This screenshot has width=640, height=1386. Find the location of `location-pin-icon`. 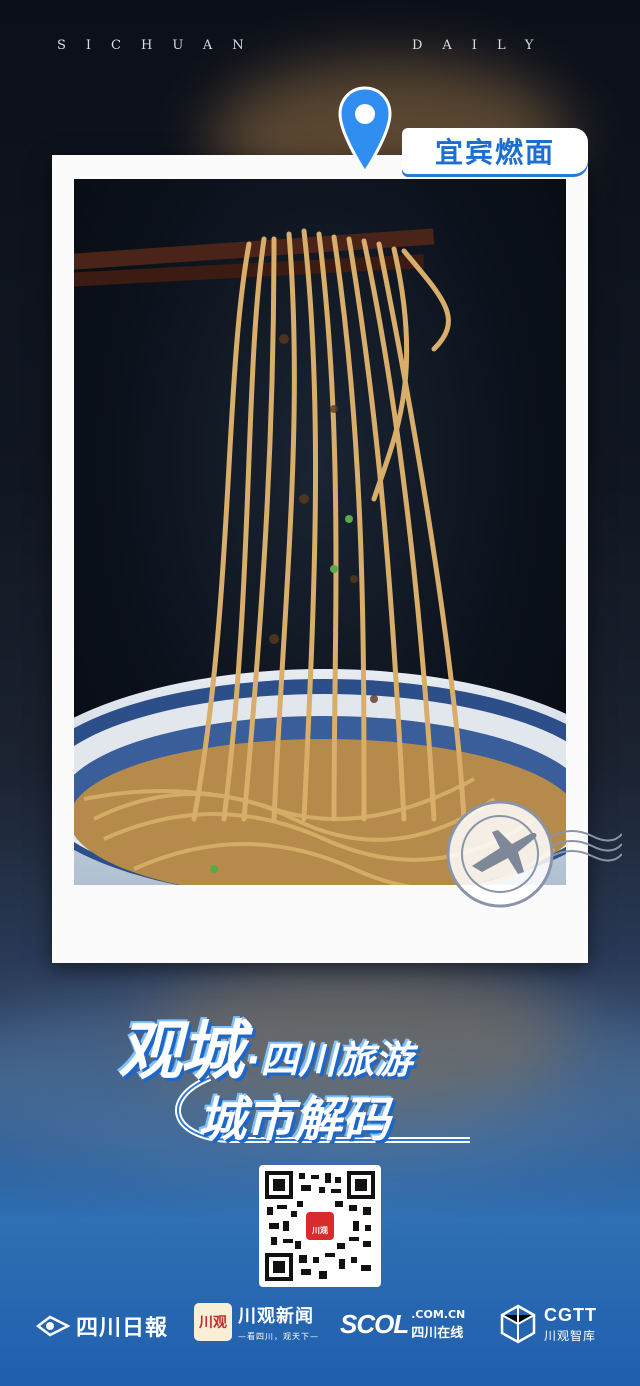

location-pin-icon is located at coordinates (365, 130).